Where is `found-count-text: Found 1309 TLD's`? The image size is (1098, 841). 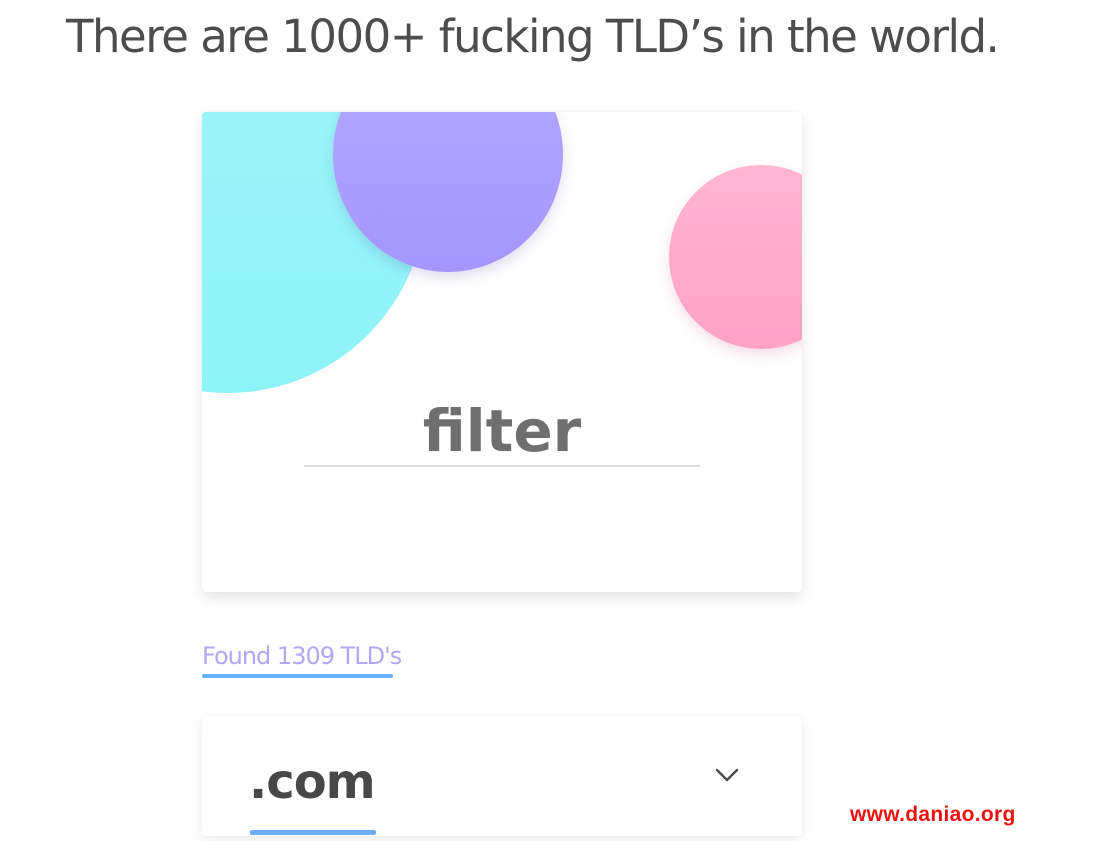 found-count-text: Found 1309 TLD's is located at coordinates (302, 656).